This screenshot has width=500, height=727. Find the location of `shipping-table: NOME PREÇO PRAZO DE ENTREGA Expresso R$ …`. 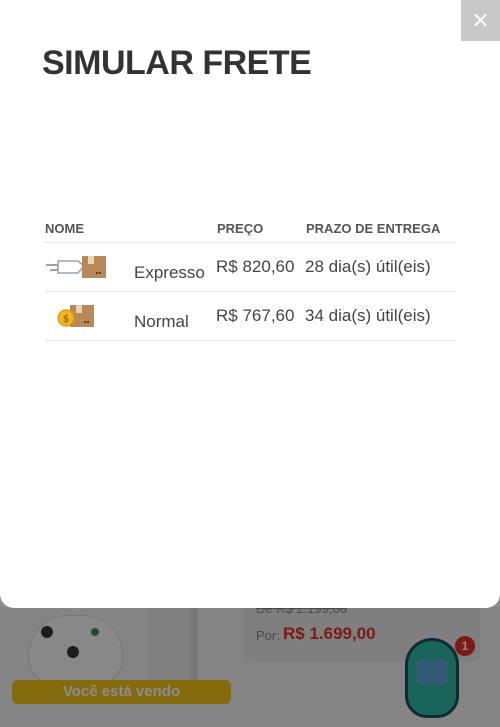

shipping-table: NOME PREÇO PRAZO DE ENTREGA Expresso R$ … is located at coordinates (250, 278).